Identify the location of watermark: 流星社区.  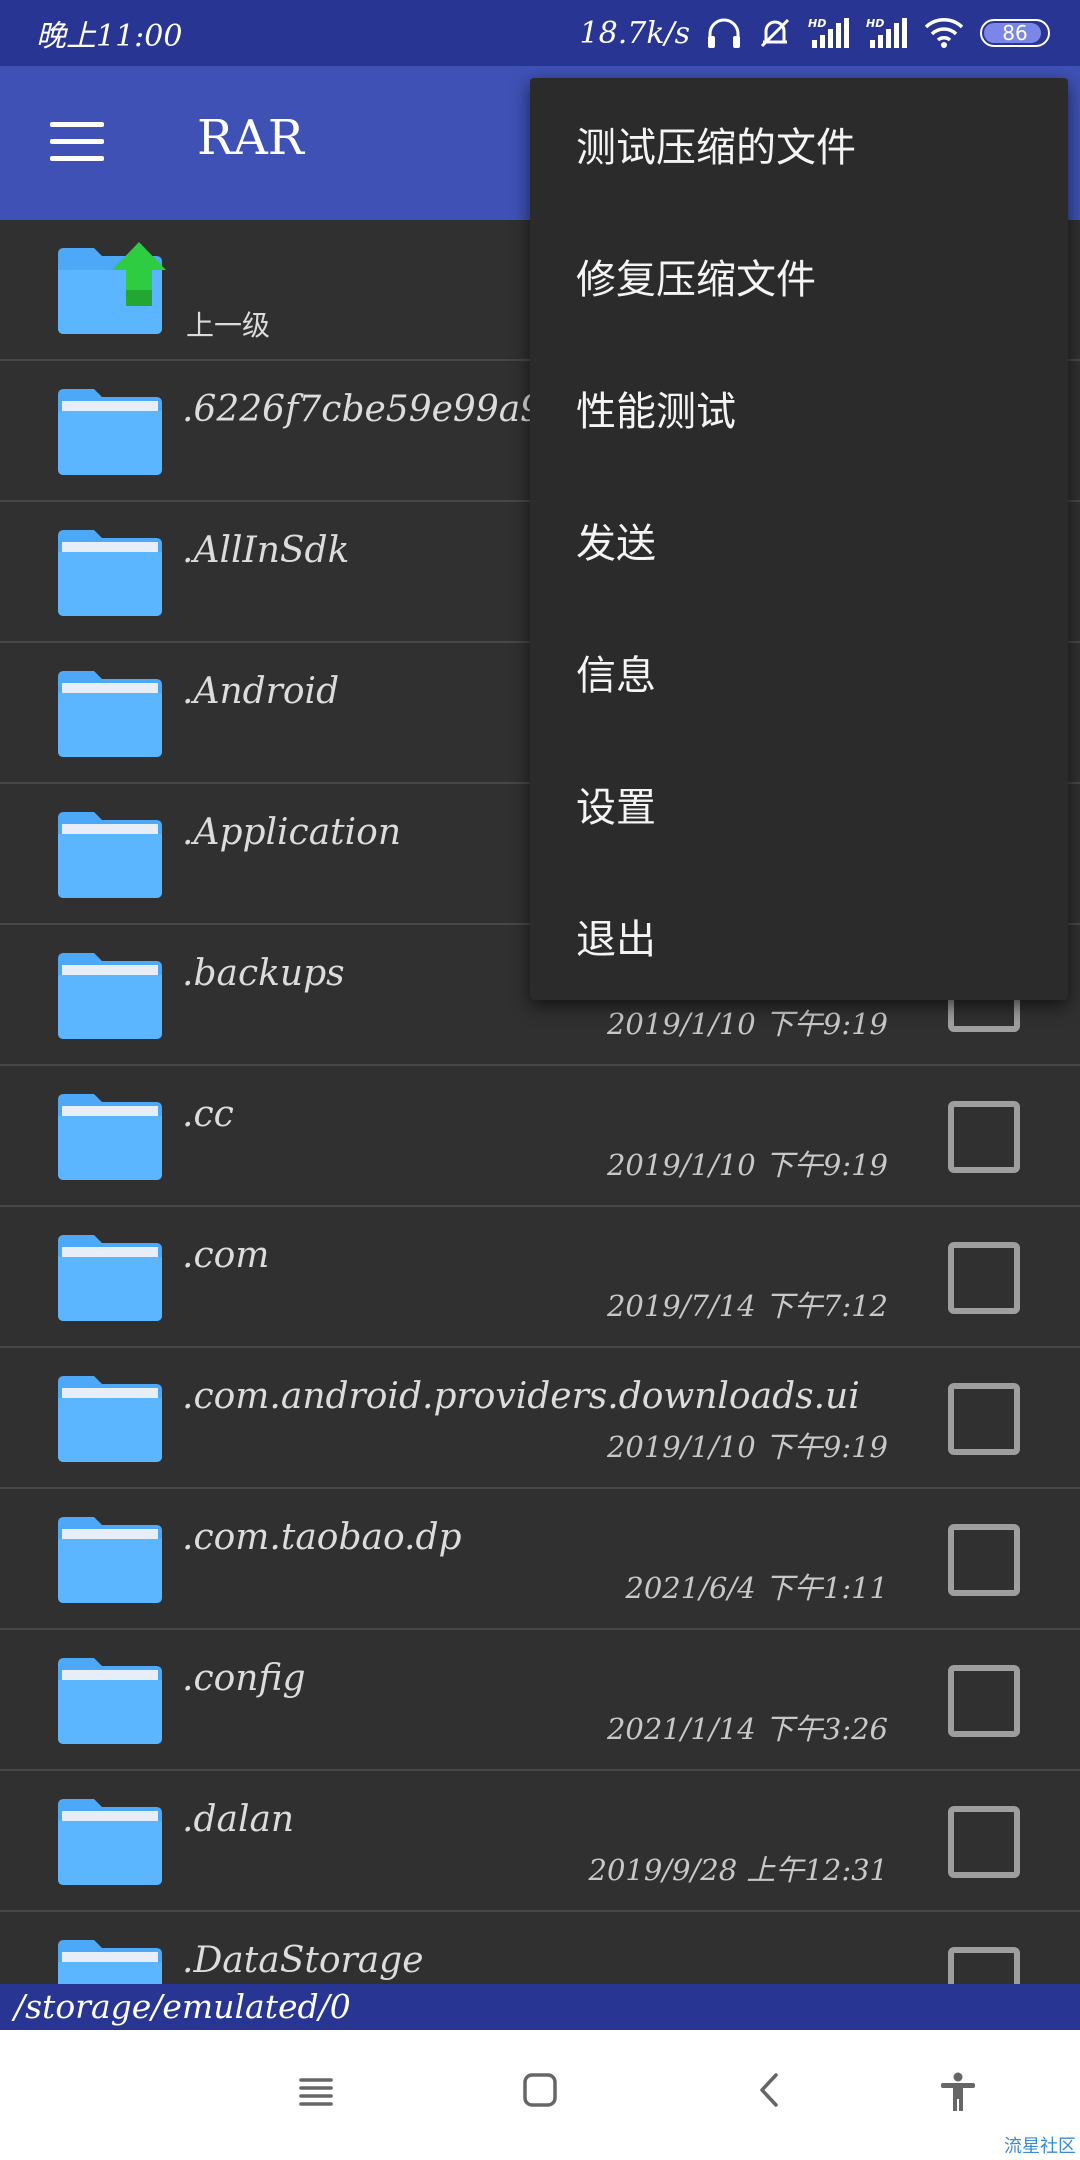
(1040, 2146).